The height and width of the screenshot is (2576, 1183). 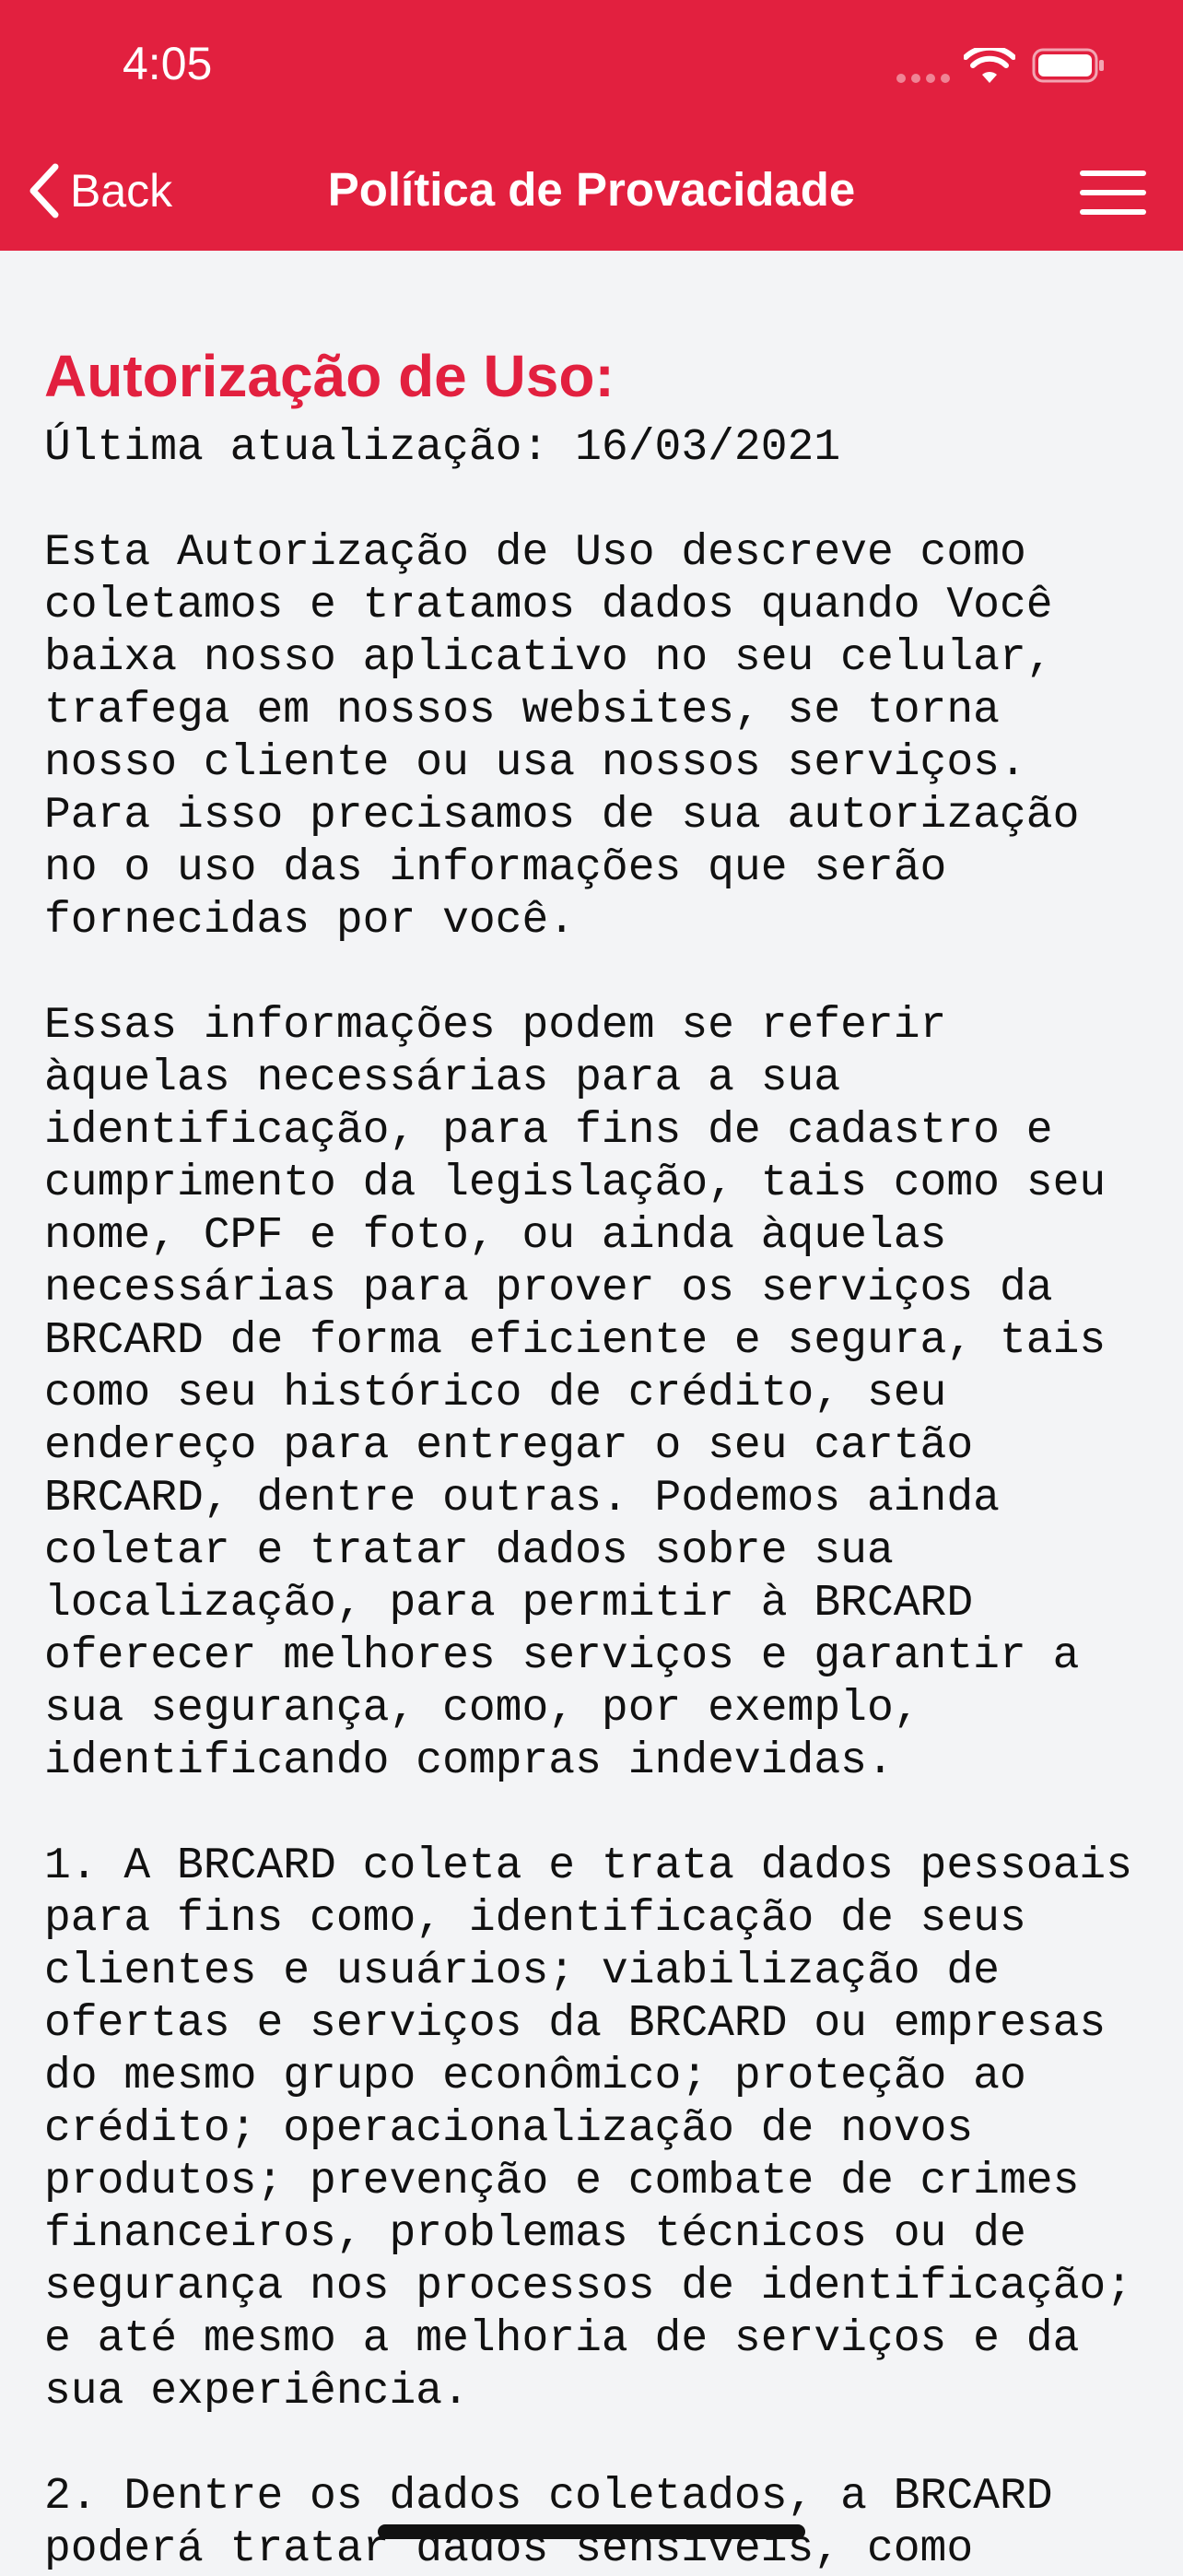 I want to click on wifi-icon, so click(x=989, y=65).